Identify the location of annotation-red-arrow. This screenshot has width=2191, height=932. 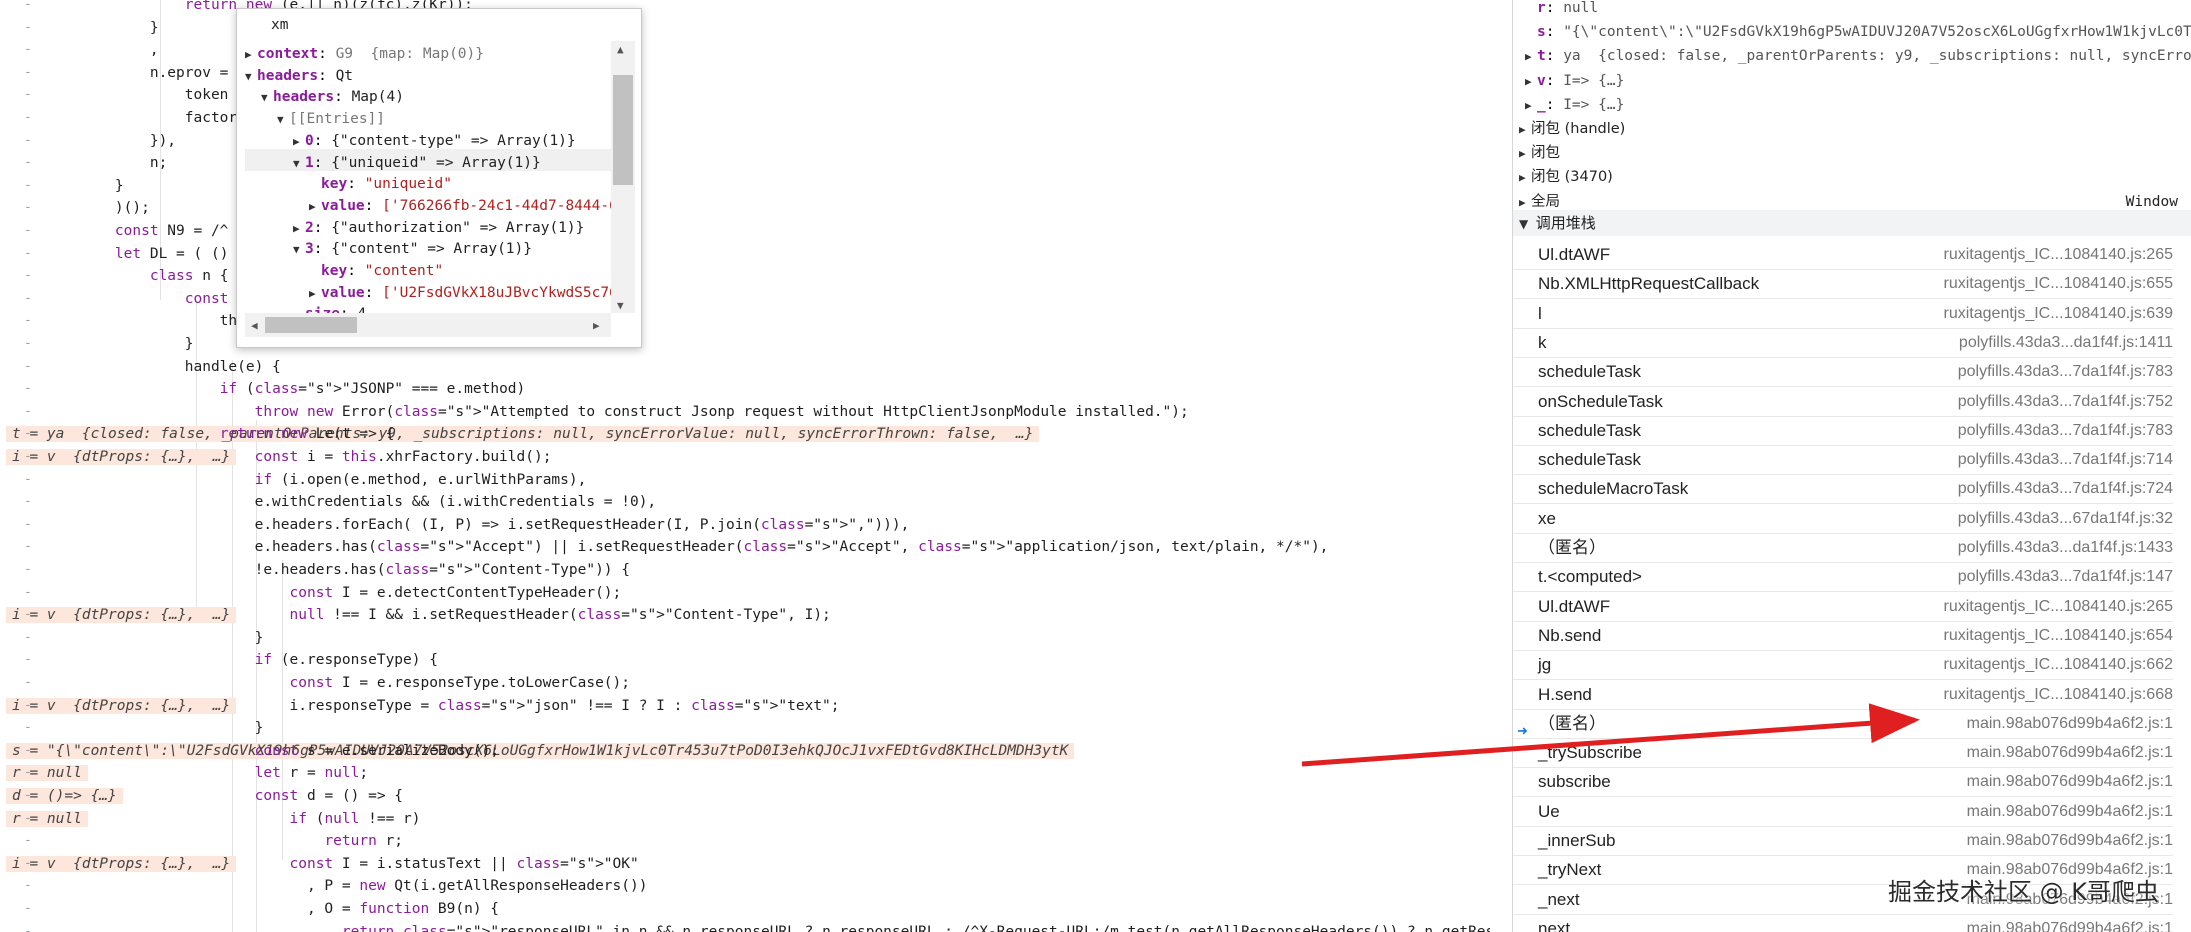
(1610, 735).